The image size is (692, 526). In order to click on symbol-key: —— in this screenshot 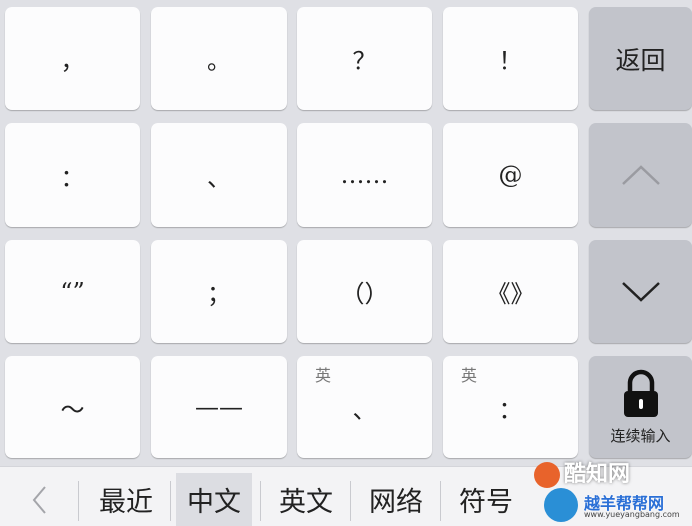, I will do `click(219, 407)`.